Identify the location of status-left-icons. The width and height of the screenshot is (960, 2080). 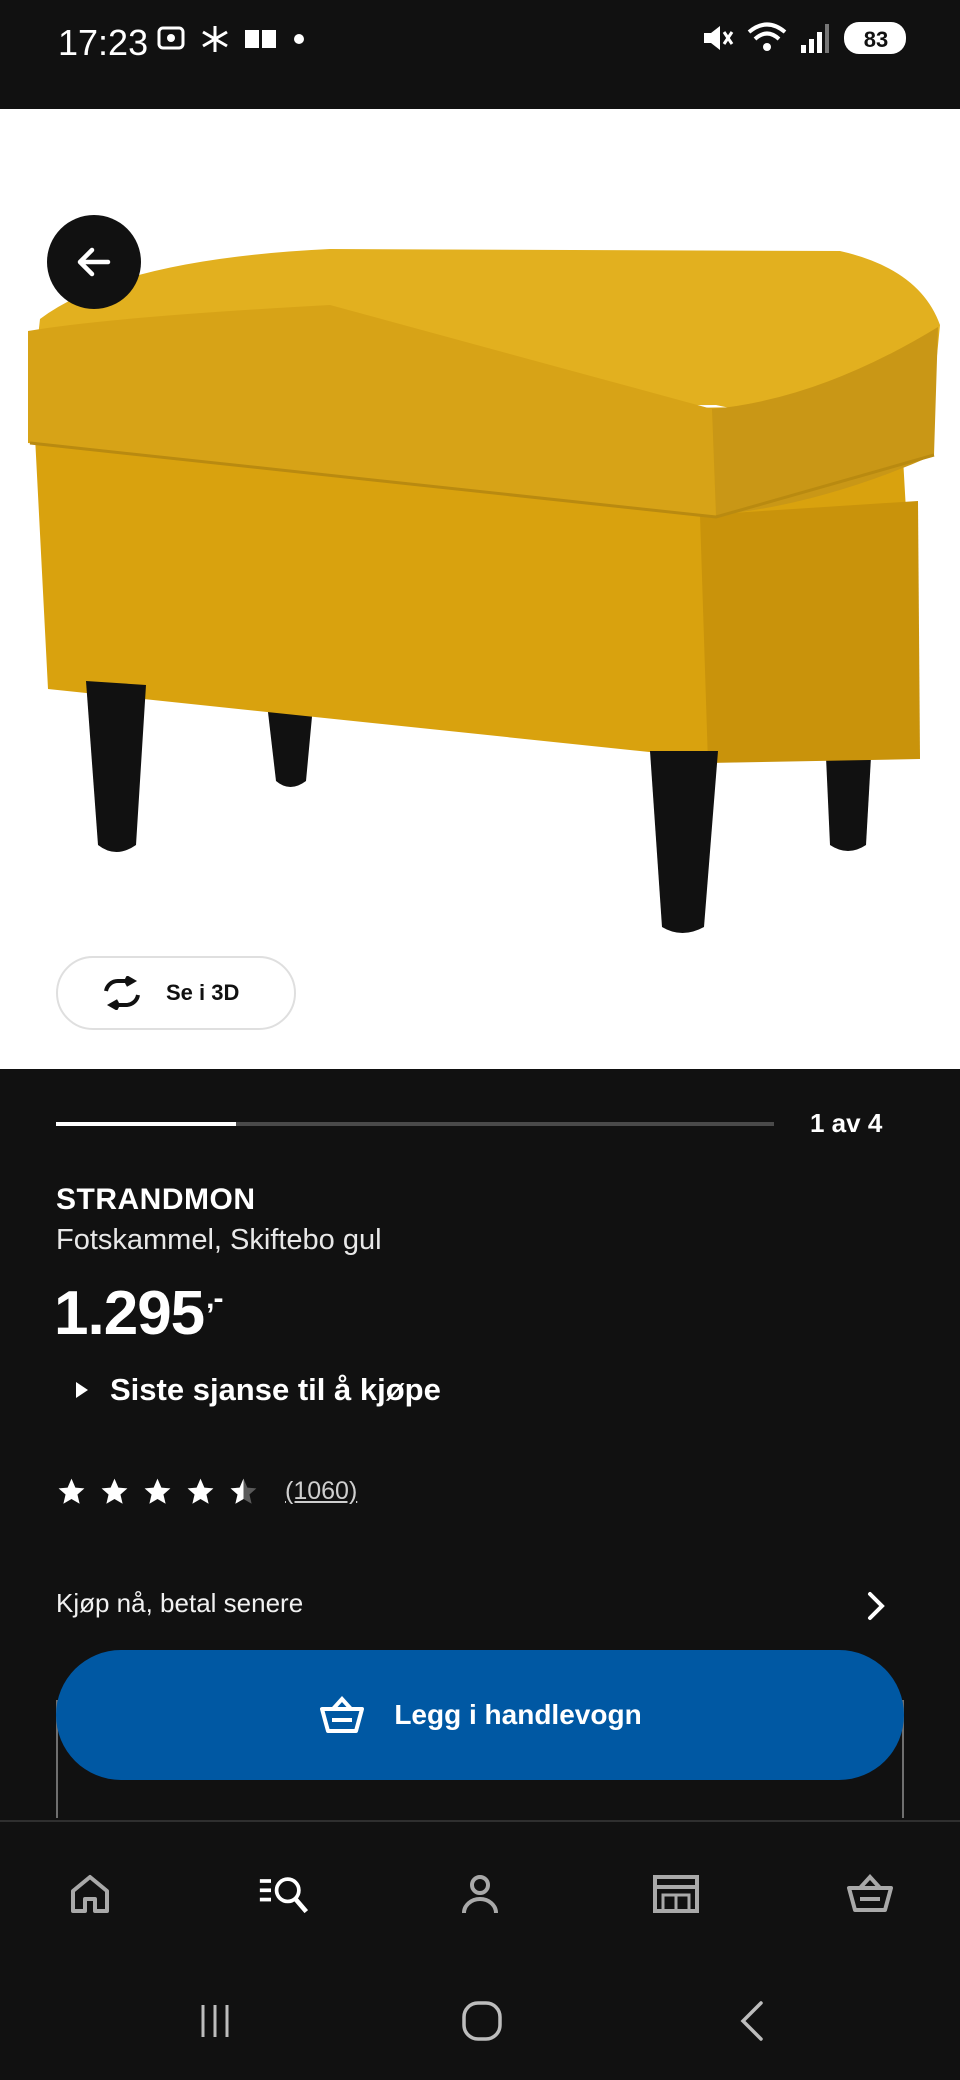
(231, 39).